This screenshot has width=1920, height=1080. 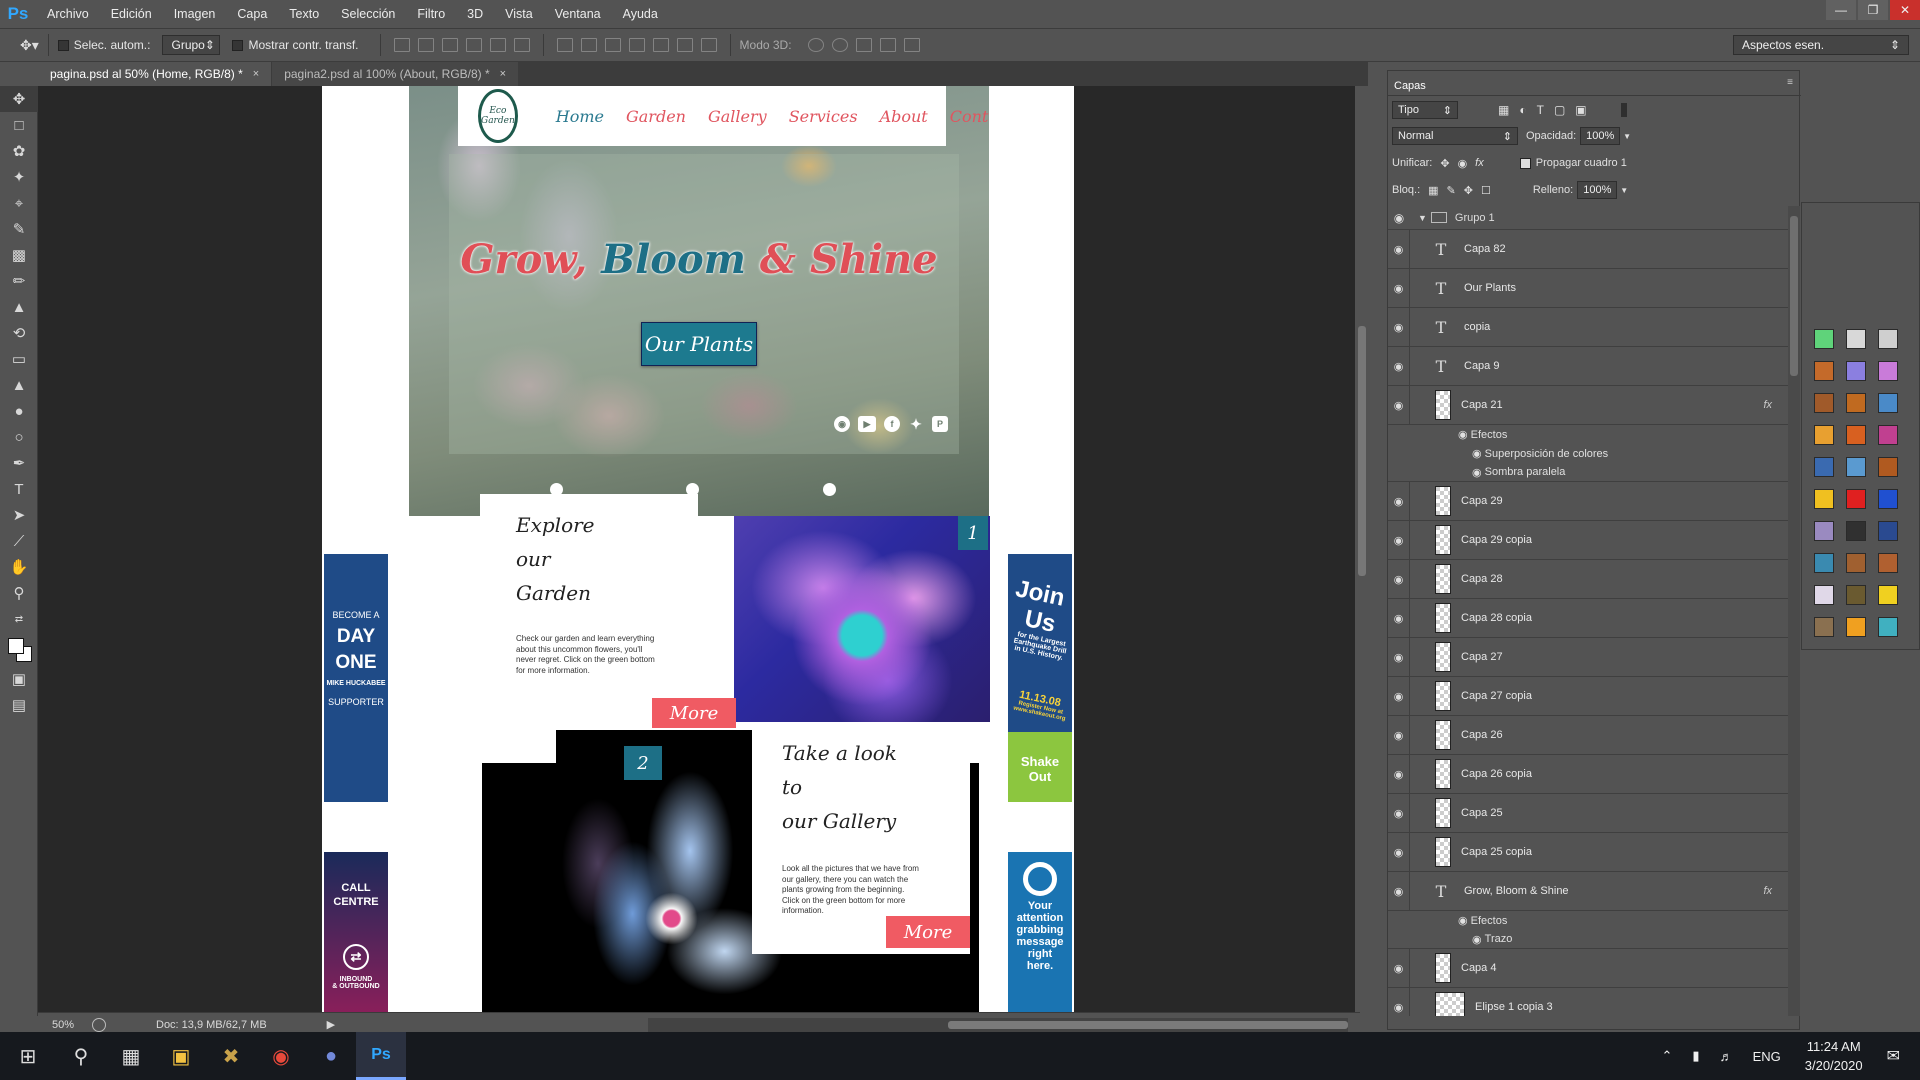 I want to click on layer-row: ◉ Capa 4, so click(x=1588, y=968).